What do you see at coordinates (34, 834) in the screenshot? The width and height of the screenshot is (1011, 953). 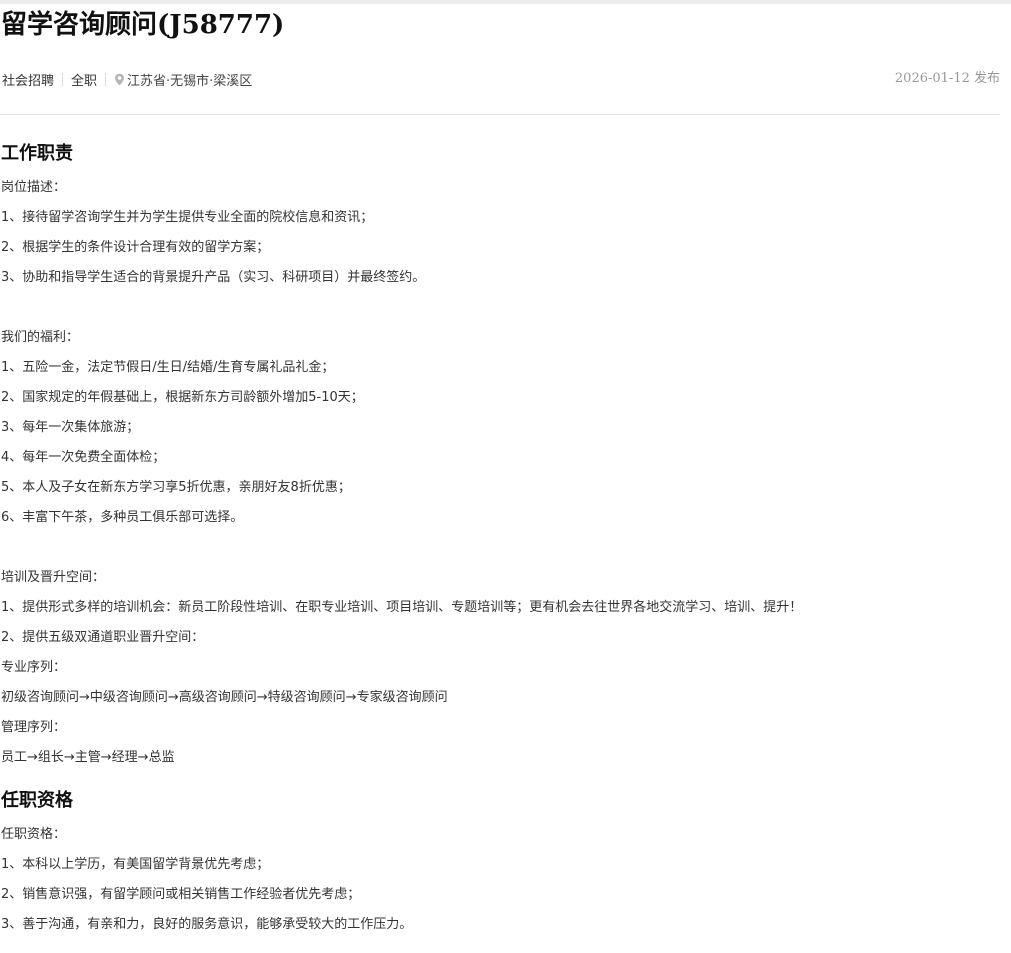 I see `requirements-line: 任职资格：` at bounding box center [34, 834].